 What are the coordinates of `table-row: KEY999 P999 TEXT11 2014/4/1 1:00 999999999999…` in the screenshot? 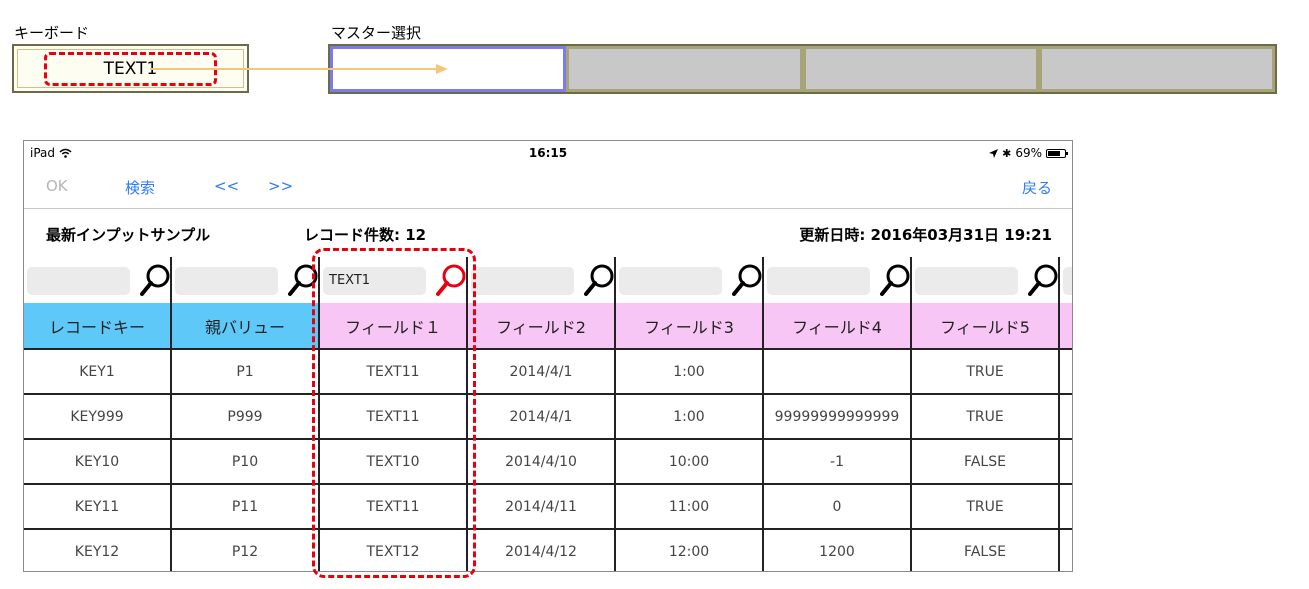 It's located at (548, 417).